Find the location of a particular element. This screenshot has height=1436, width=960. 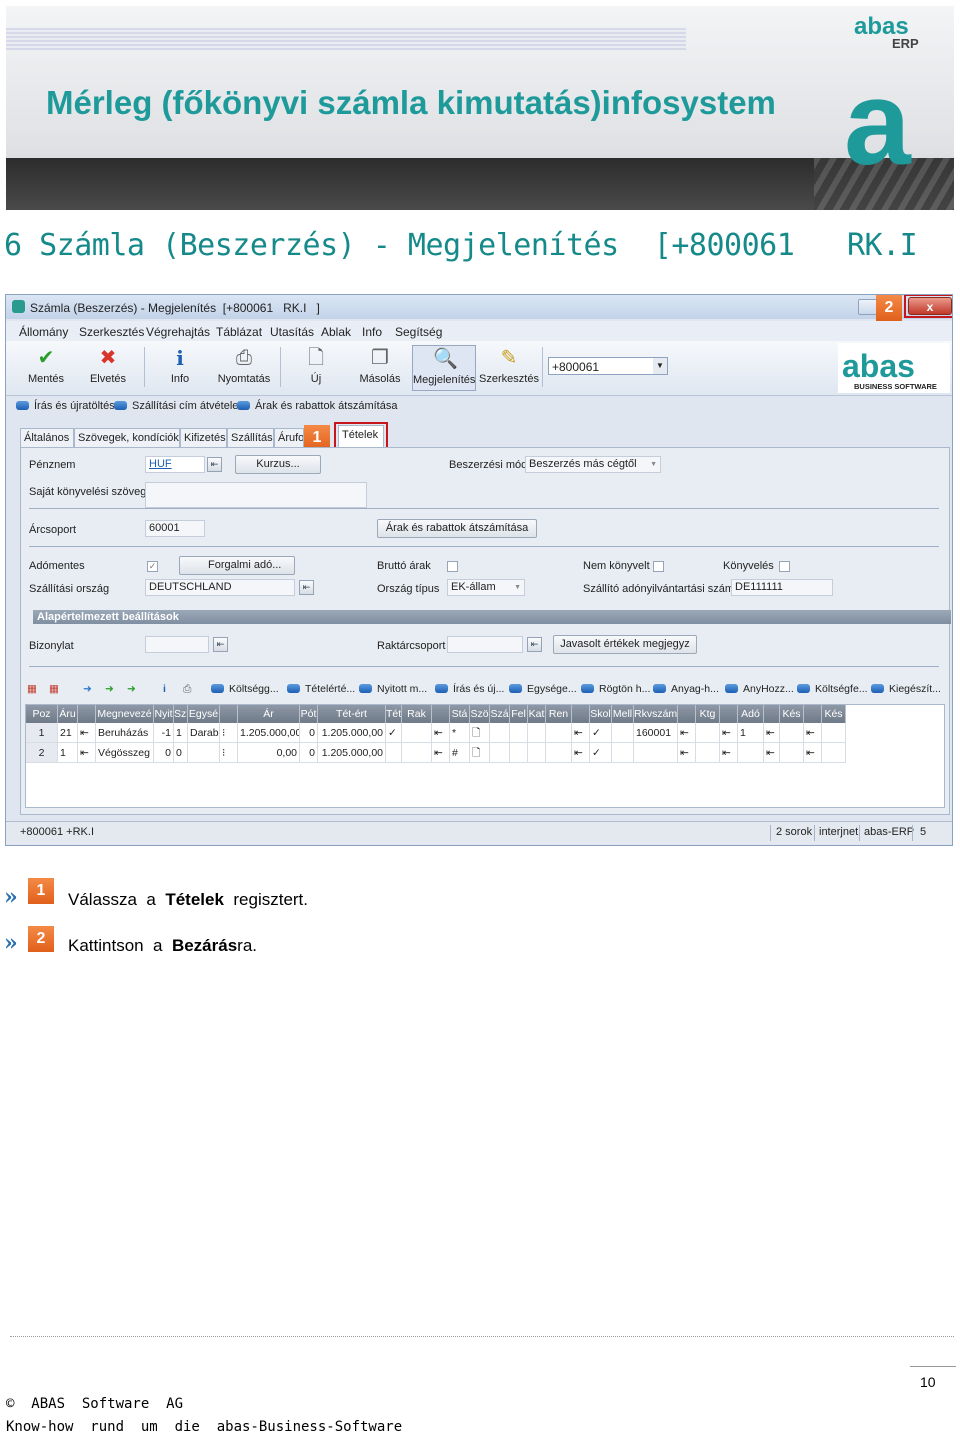

grid-header-cell: Skol is located at coordinates (601, 714).